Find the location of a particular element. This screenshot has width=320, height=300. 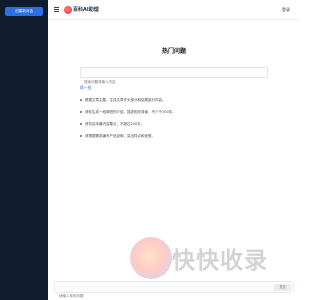

login-link: 登录 is located at coordinates (286, 10).